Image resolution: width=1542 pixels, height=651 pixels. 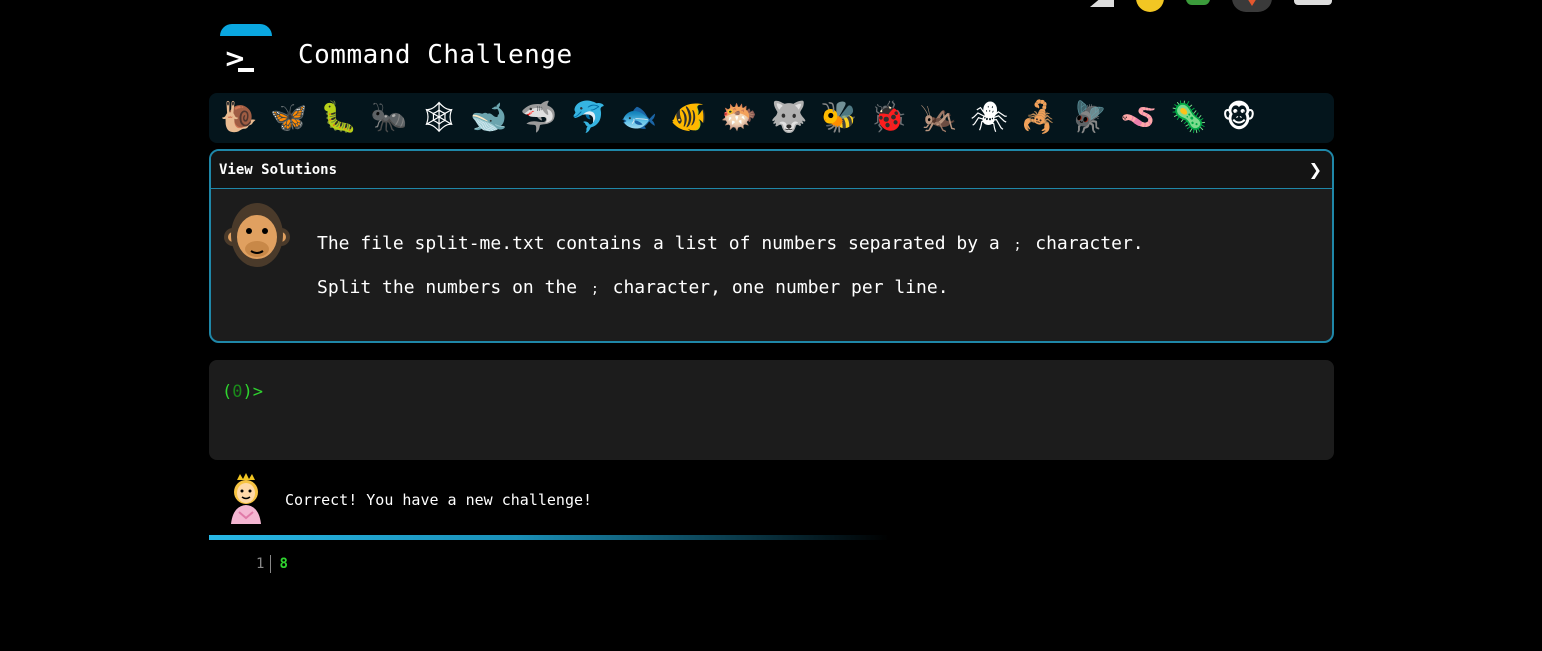 I want to click on snail-icon: 🐌, so click(x=239, y=118).